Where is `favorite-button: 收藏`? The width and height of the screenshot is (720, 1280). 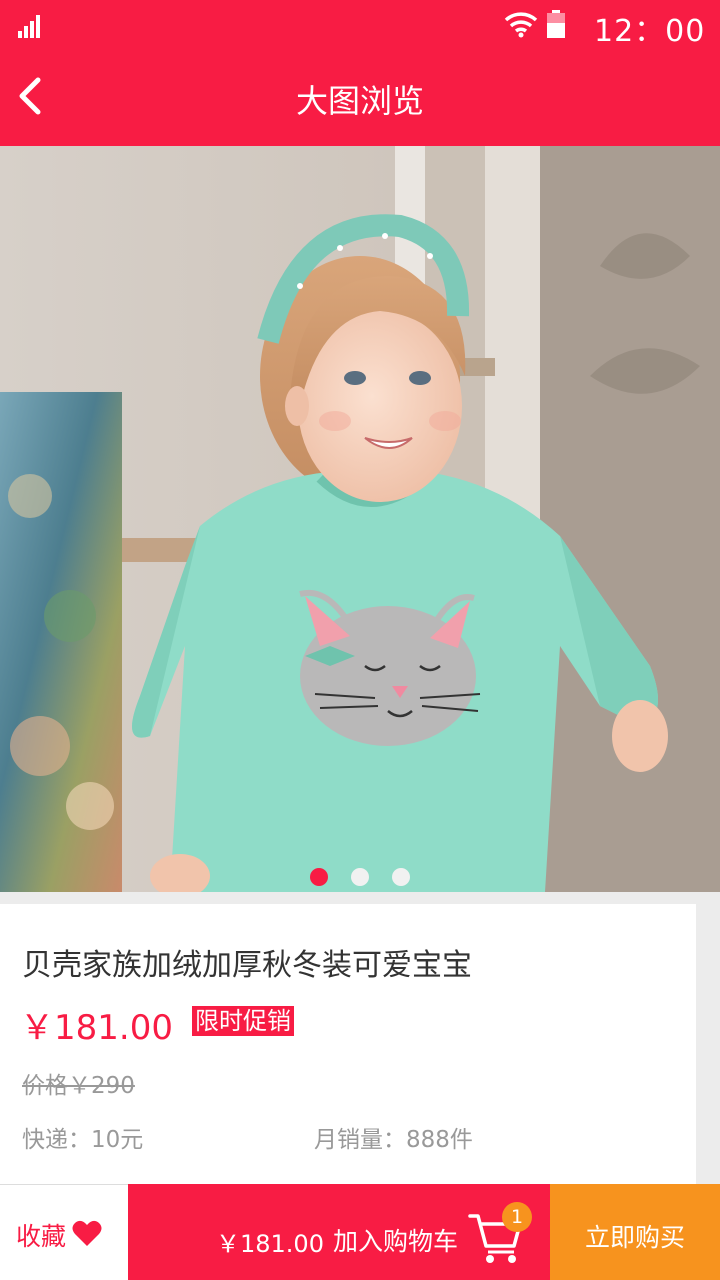 favorite-button: 收藏 is located at coordinates (64, 1232).